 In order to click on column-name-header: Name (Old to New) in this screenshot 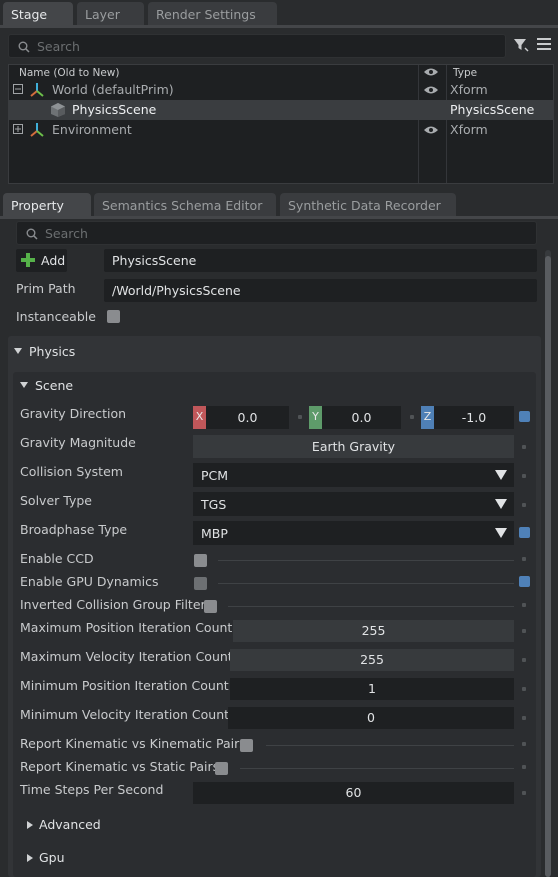, I will do `click(69, 73)`.